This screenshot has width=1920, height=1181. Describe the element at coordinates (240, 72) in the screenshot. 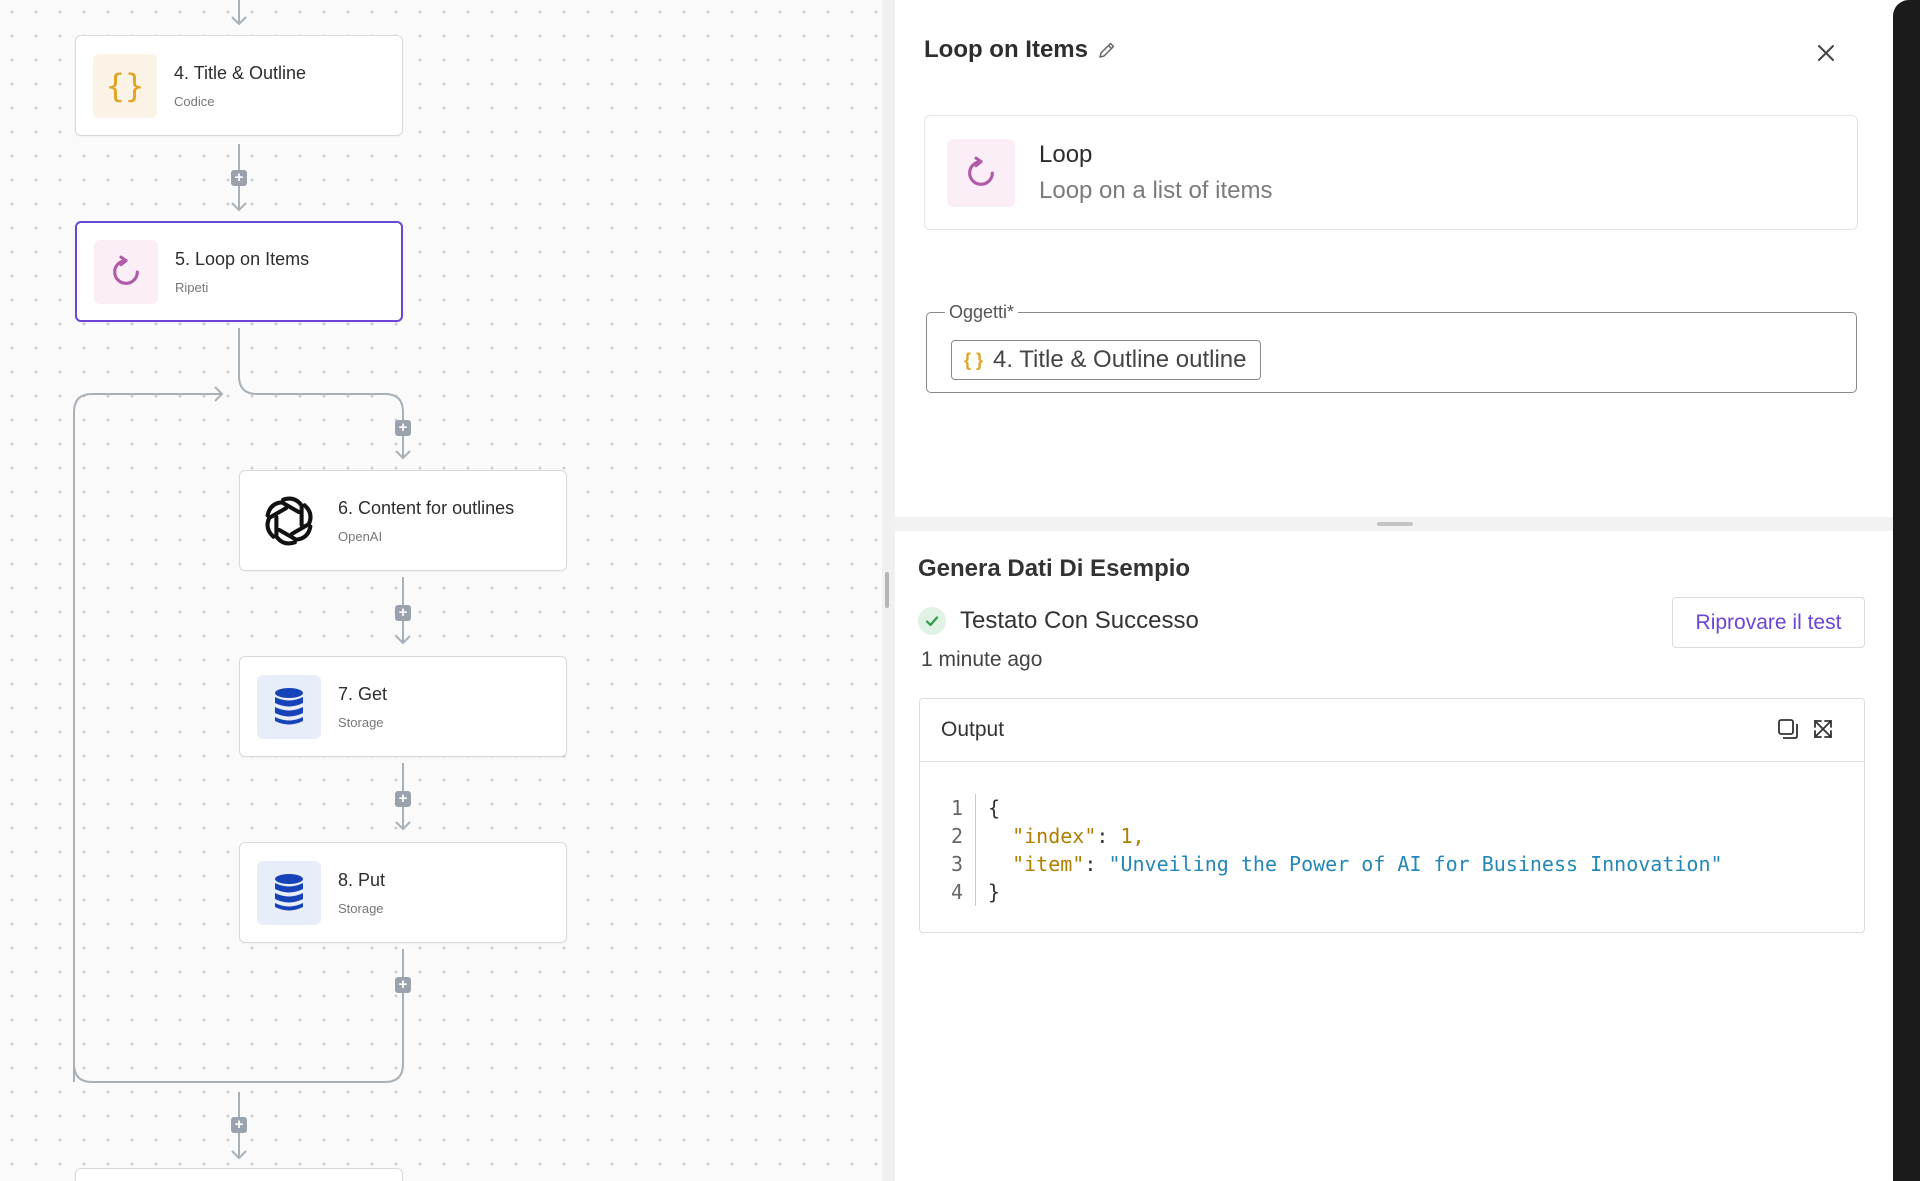

I see `node-title: 4. Title & Outline` at that location.